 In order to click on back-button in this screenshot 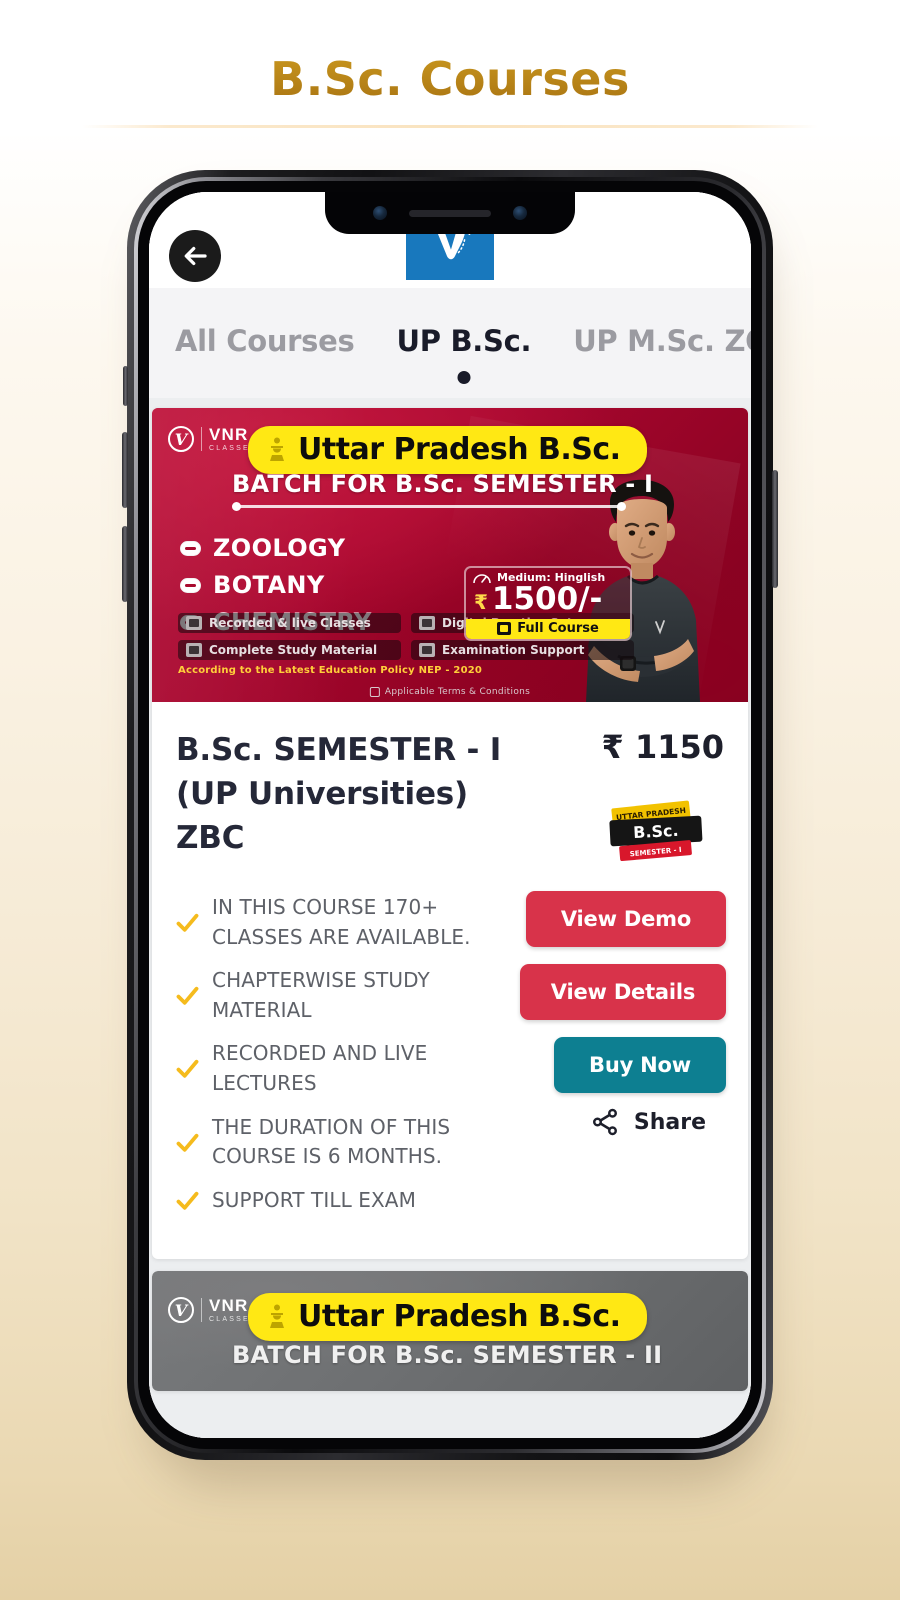, I will do `click(195, 256)`.